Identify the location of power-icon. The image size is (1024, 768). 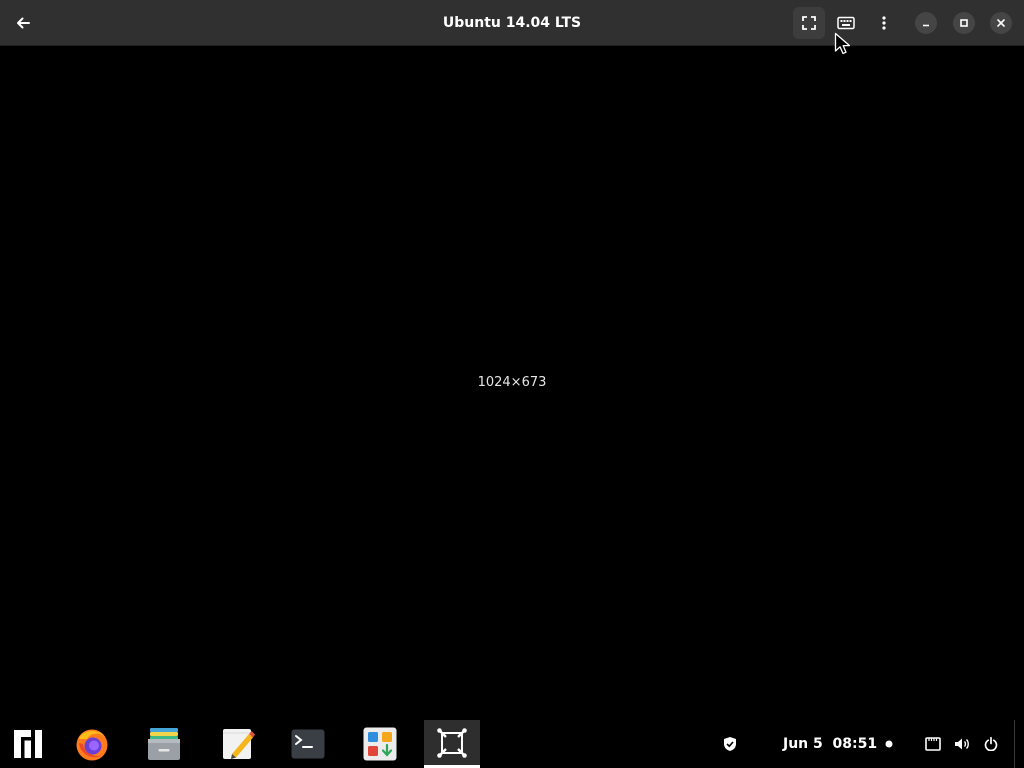
(991, 744).